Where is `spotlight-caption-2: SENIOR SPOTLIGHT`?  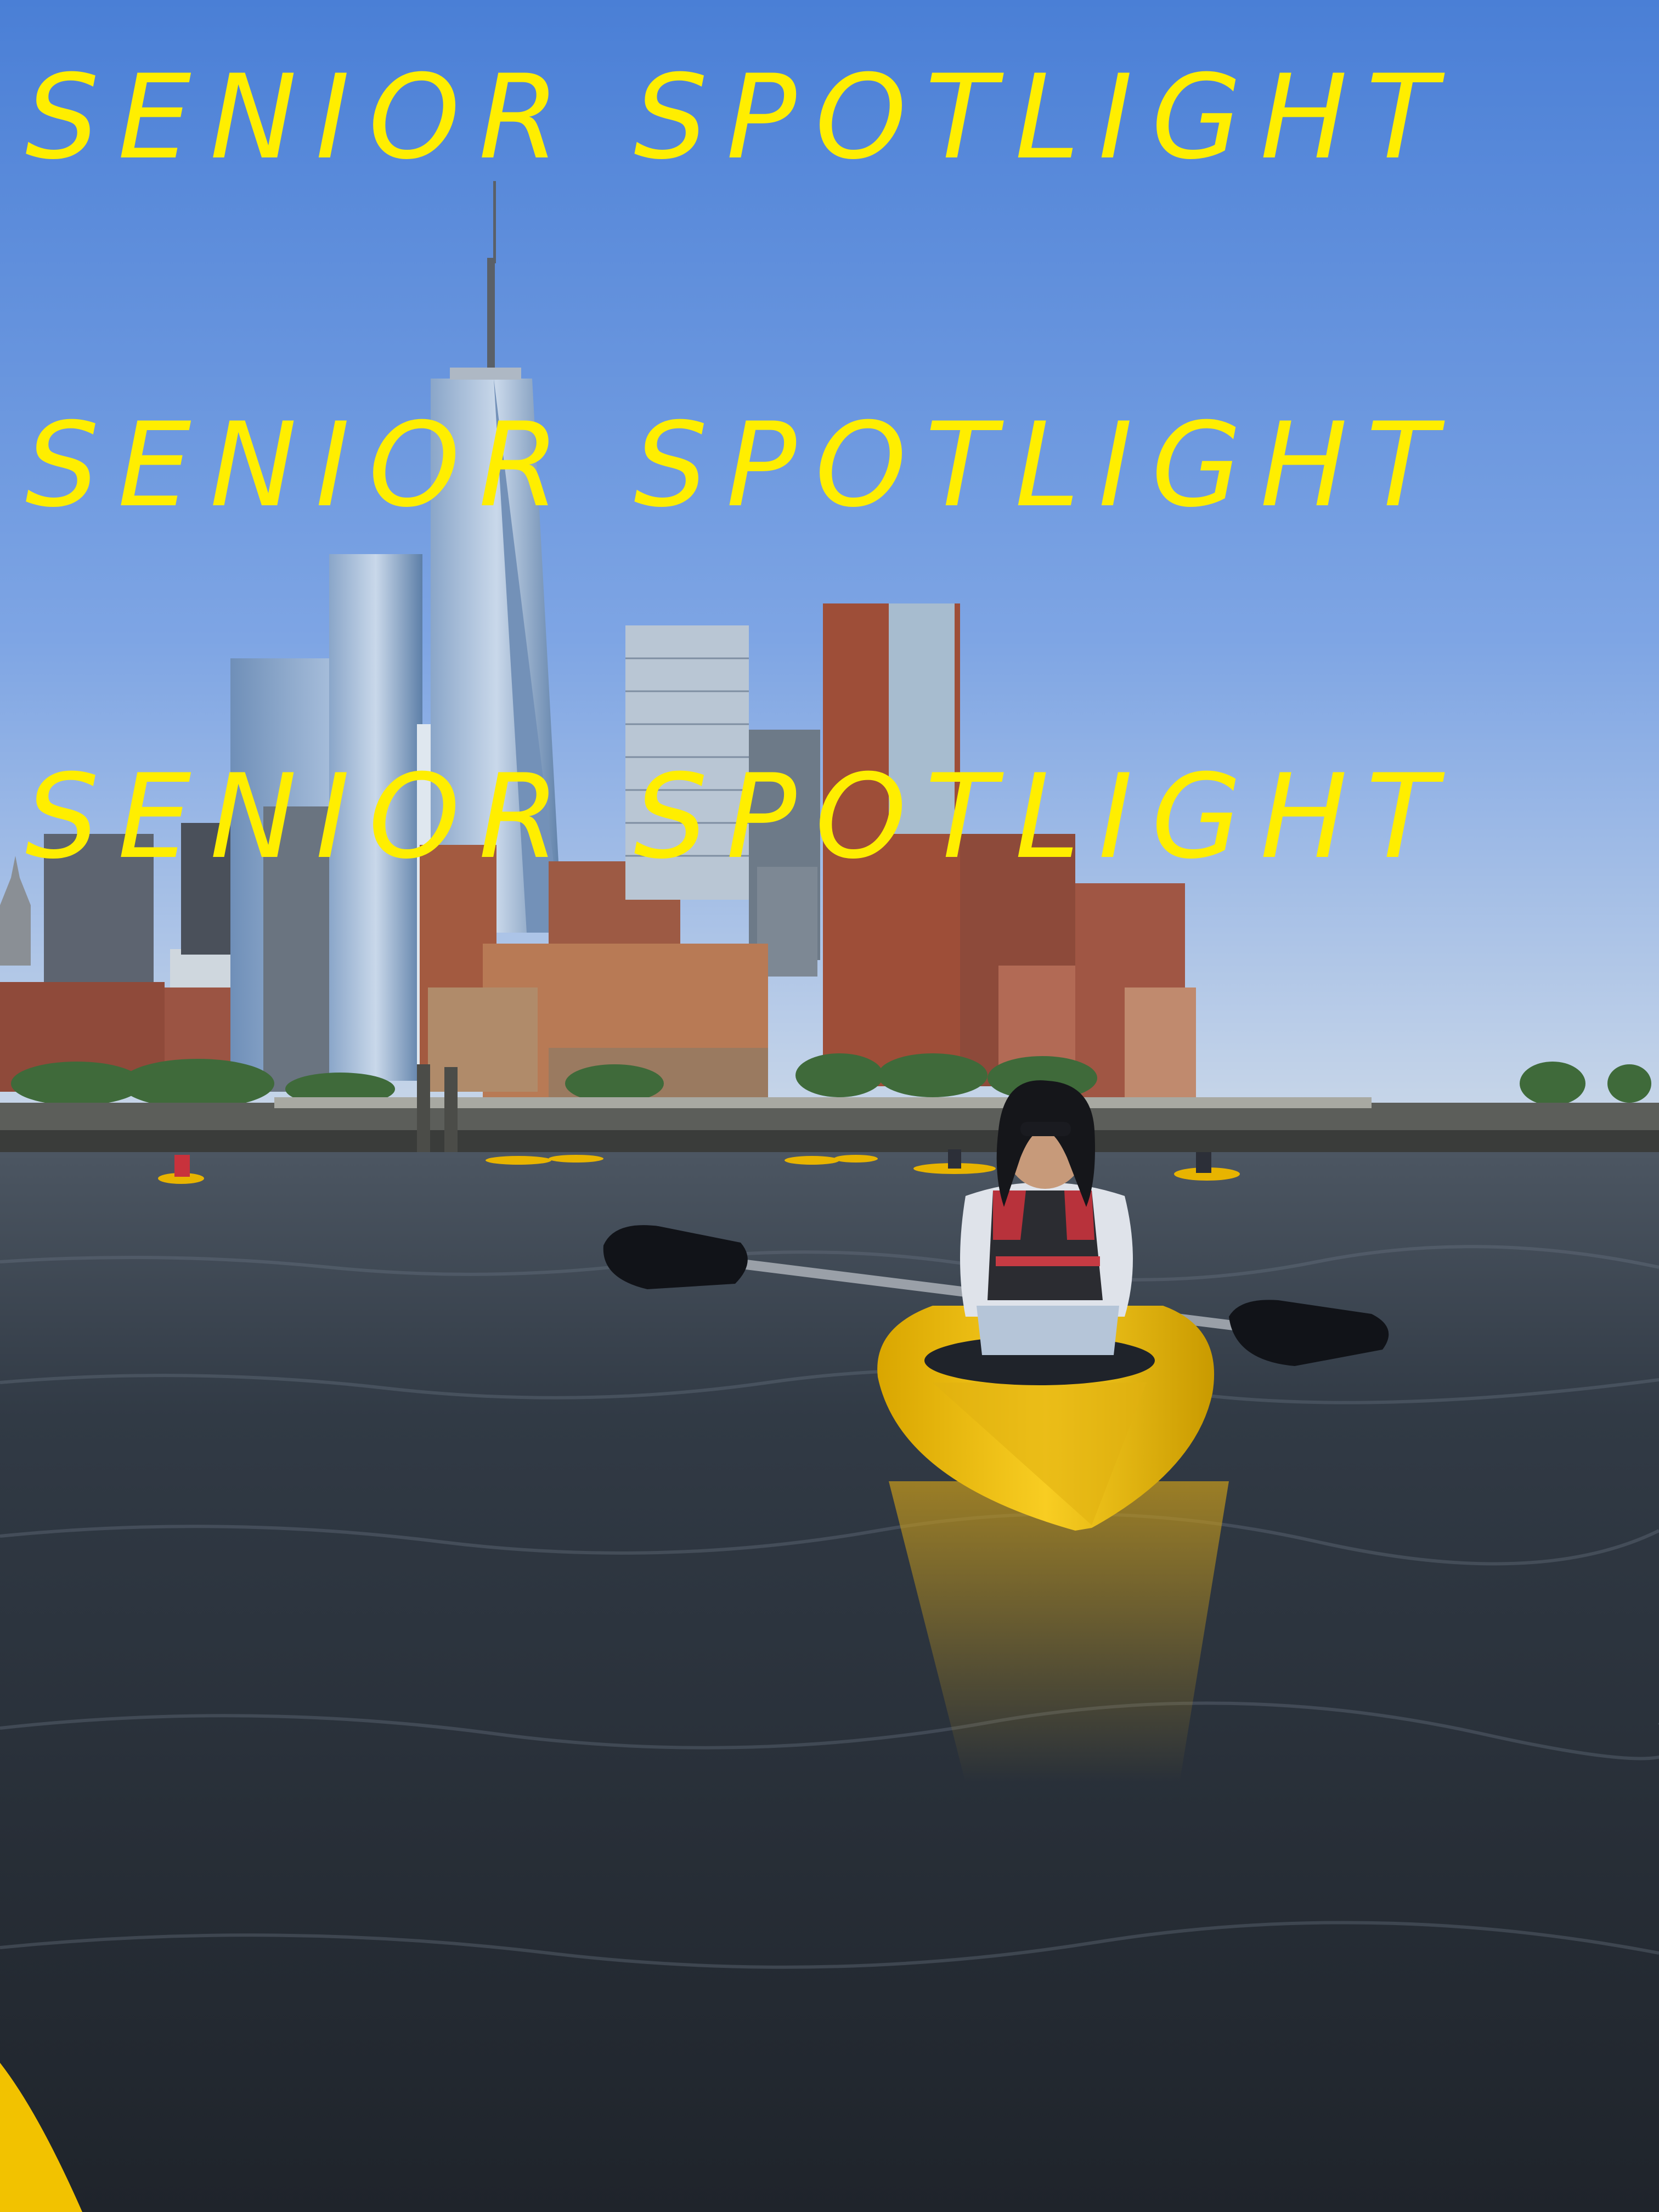 spotlight-caption-2: SENIOR SPOTLIGHT is located at coordinates (740, 465).